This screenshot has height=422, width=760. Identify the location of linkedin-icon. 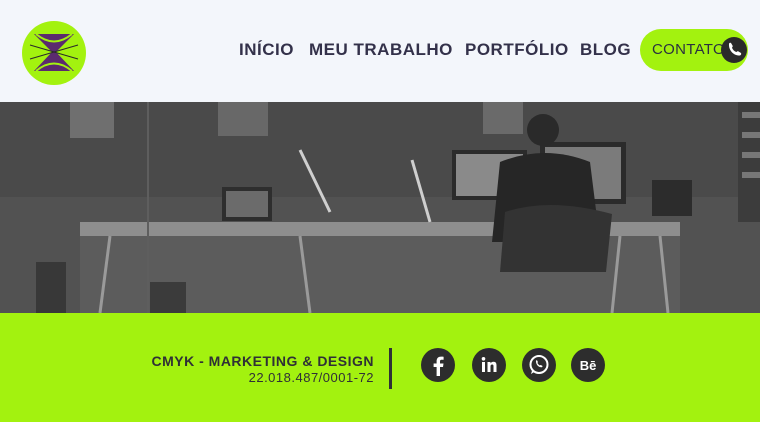
(489, 364).